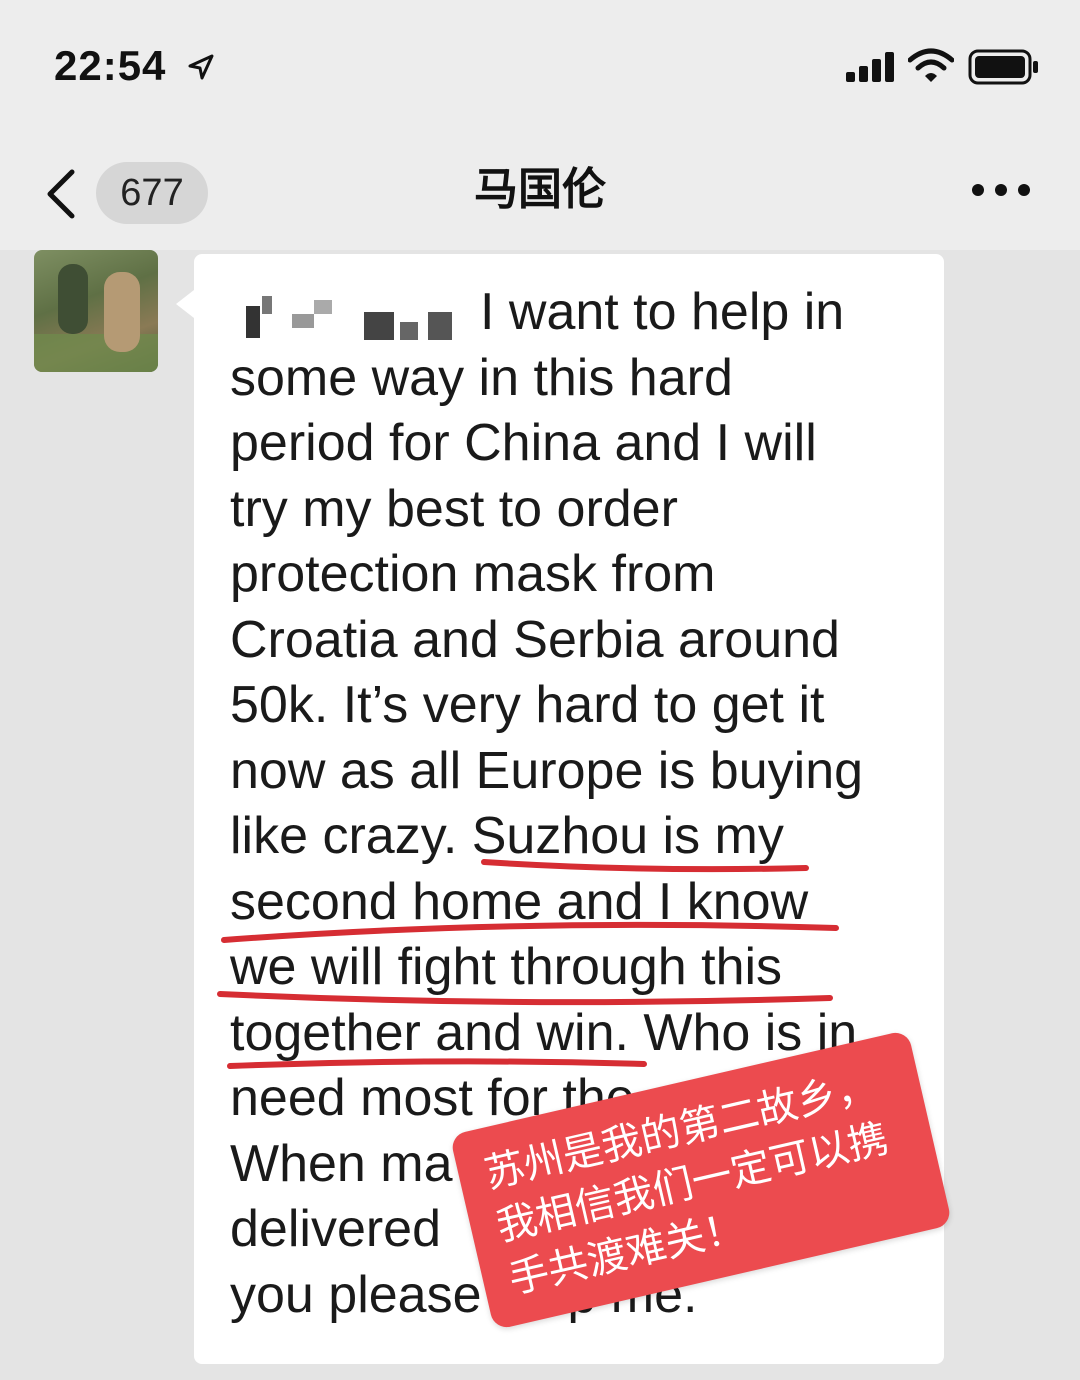  Describe the element at coordinates (540, 189) in the screenshot. I see `chat-title: 马国伦` at that location.